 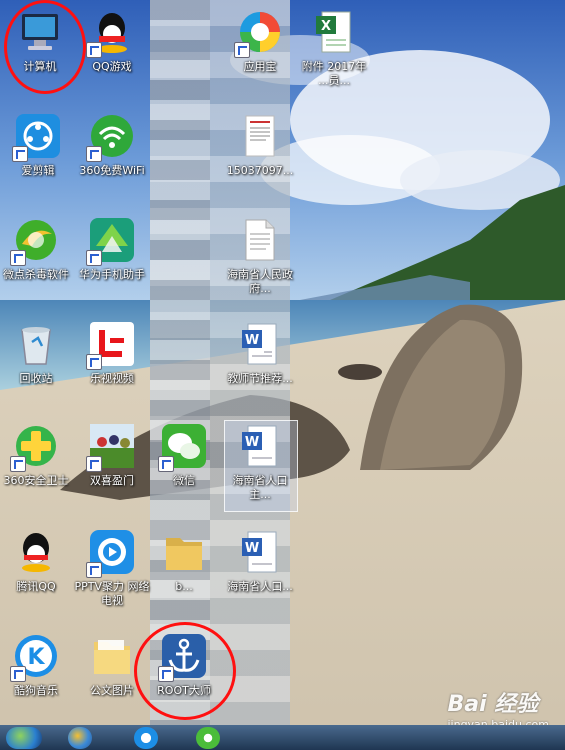 I want to click on desktop-icon-label: 应用宝, so click(x=260, y=66).